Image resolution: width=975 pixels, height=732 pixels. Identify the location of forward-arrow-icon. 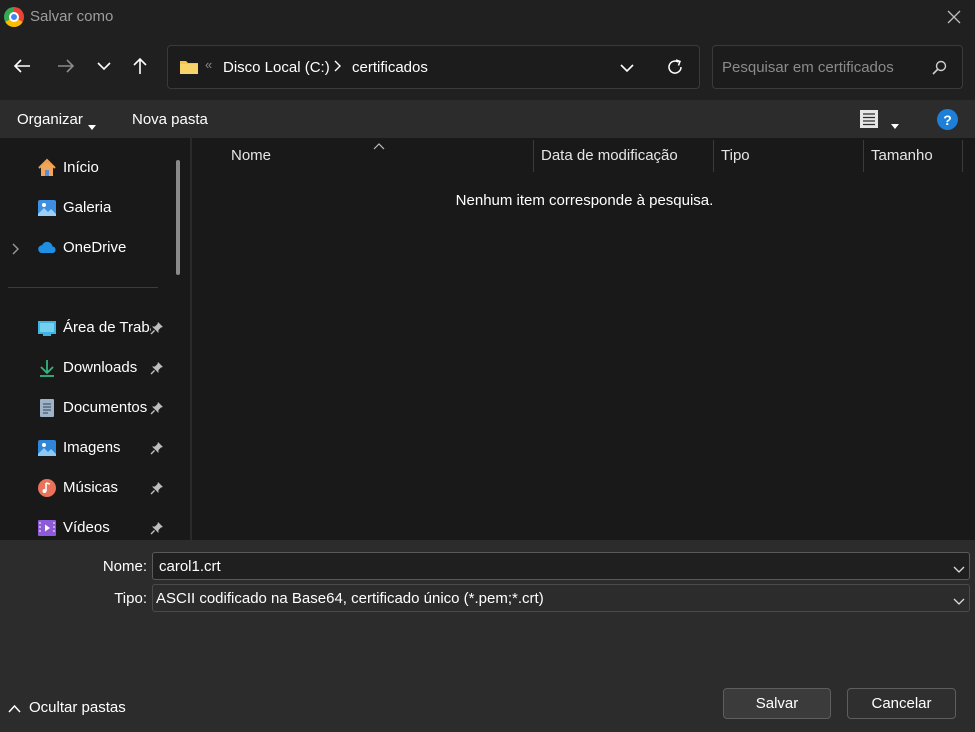
(66, 66).